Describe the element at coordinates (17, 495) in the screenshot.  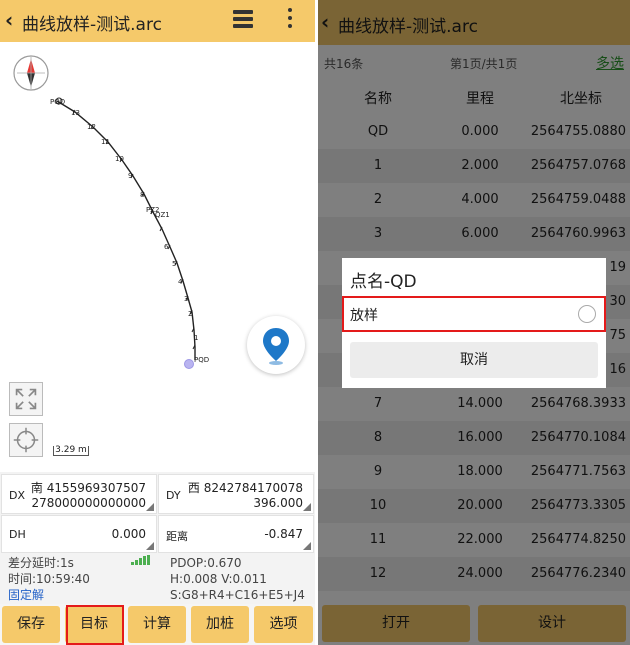
I see `dx-label: DX` at that location.